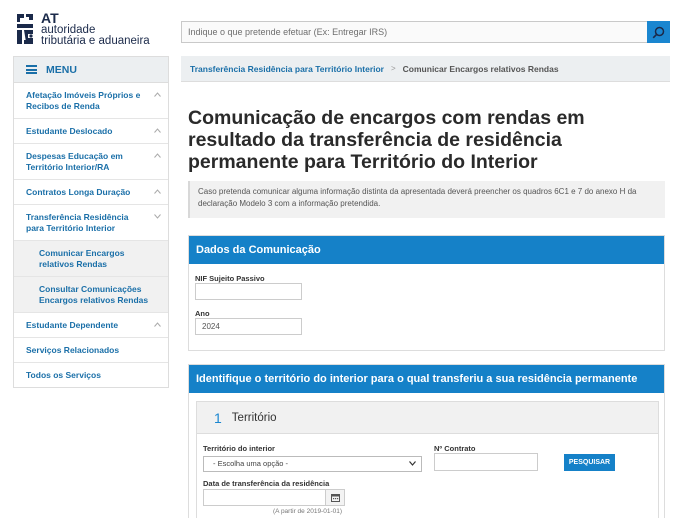 The width and height of the screenshot is (677, 518). Describe the element at coordinates (82, 258) in the screenshot. I see `sidebar-subitem-label: Comunicar Encargos relativos Rendas` at that location.